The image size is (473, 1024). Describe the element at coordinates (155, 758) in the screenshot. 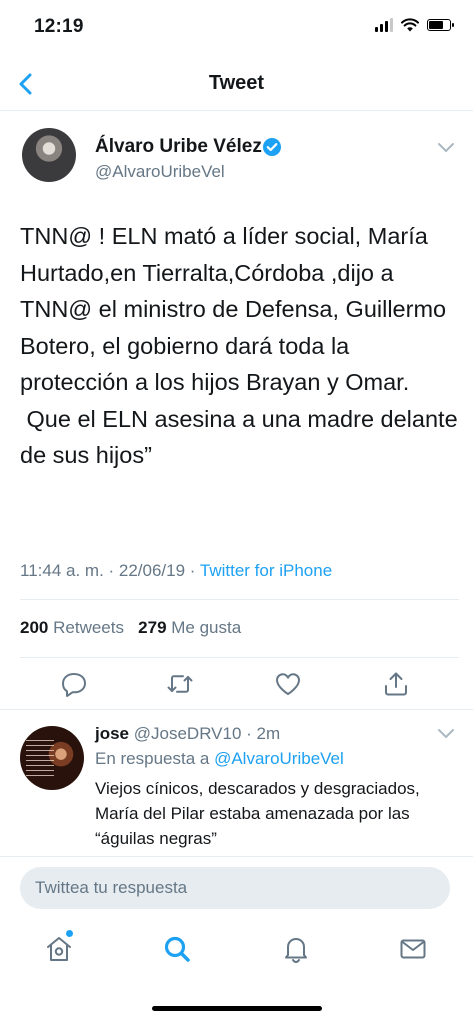

I see `in-reply-to-label: En respuesta a` at that location.